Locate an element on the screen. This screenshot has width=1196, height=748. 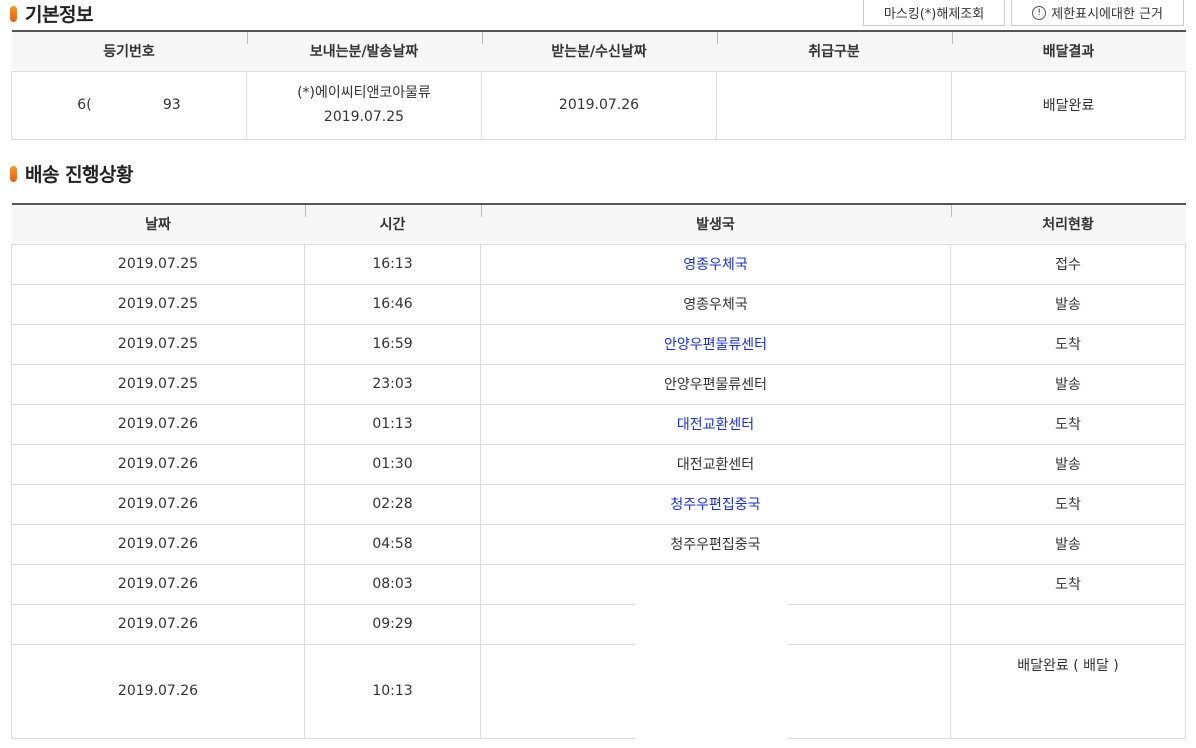
time-value: 01:13 is located at coordinates (392, 424).